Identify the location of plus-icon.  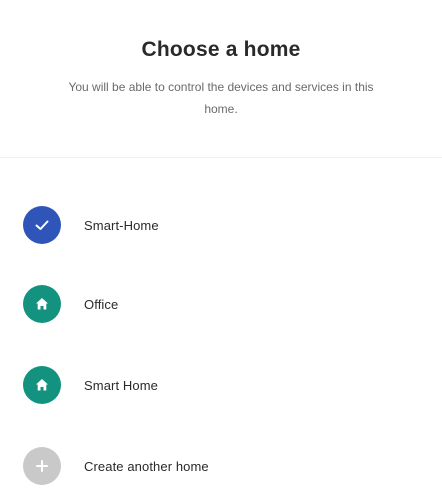
(42, 466).